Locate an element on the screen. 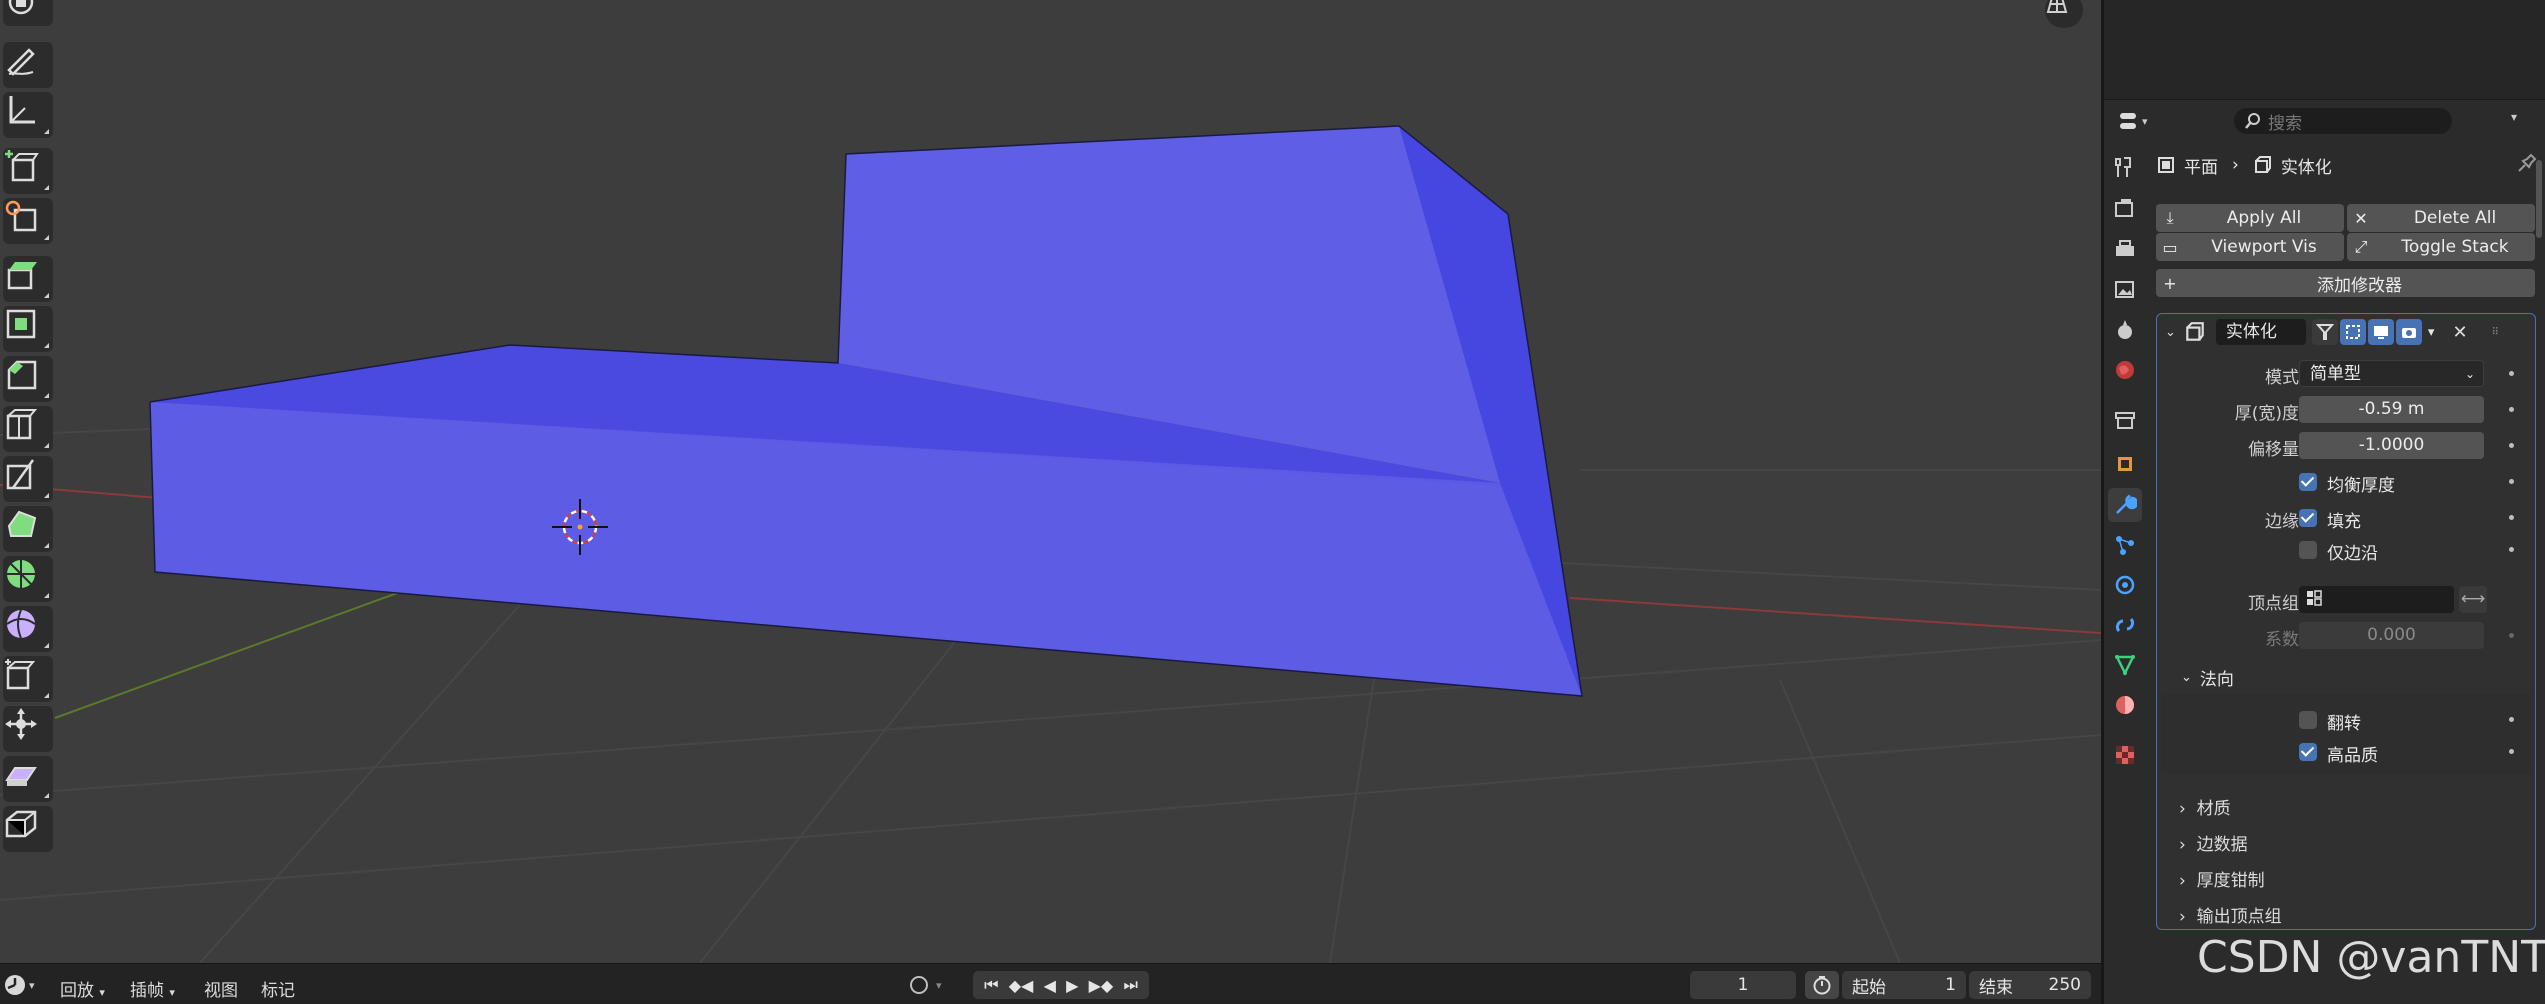 The width and height of the screenshot is (2545, 1004). realtime-toggle is located at coordinates (2380, 332).